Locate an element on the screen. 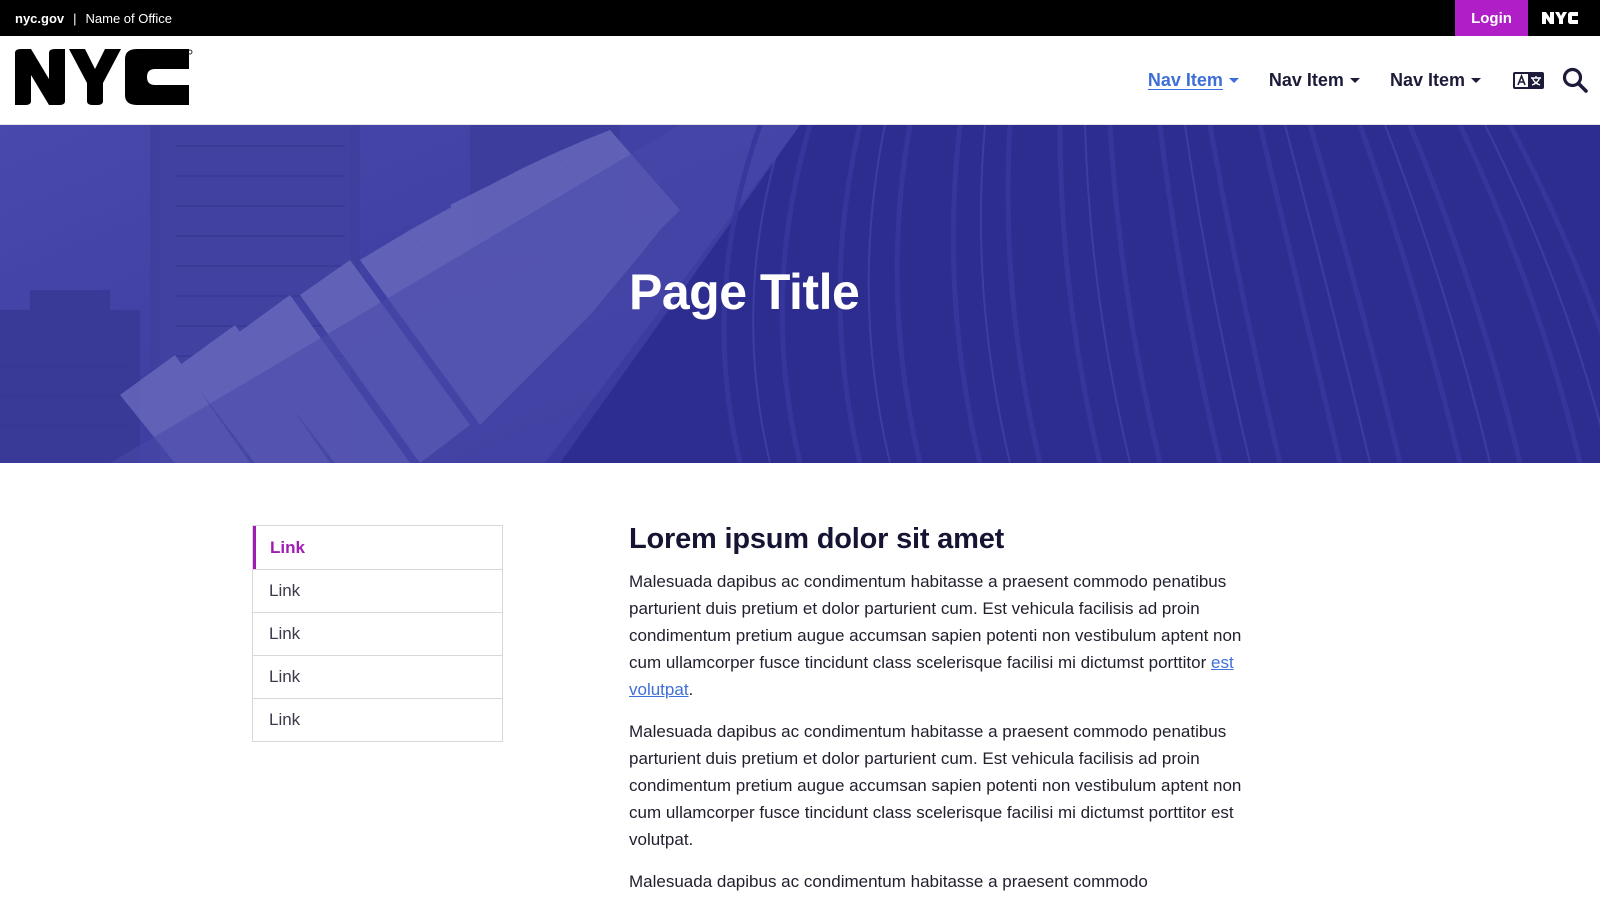 This screenshot has width=1600, height=900. paragraph-1-end: . is located at coordinates (691, 689).